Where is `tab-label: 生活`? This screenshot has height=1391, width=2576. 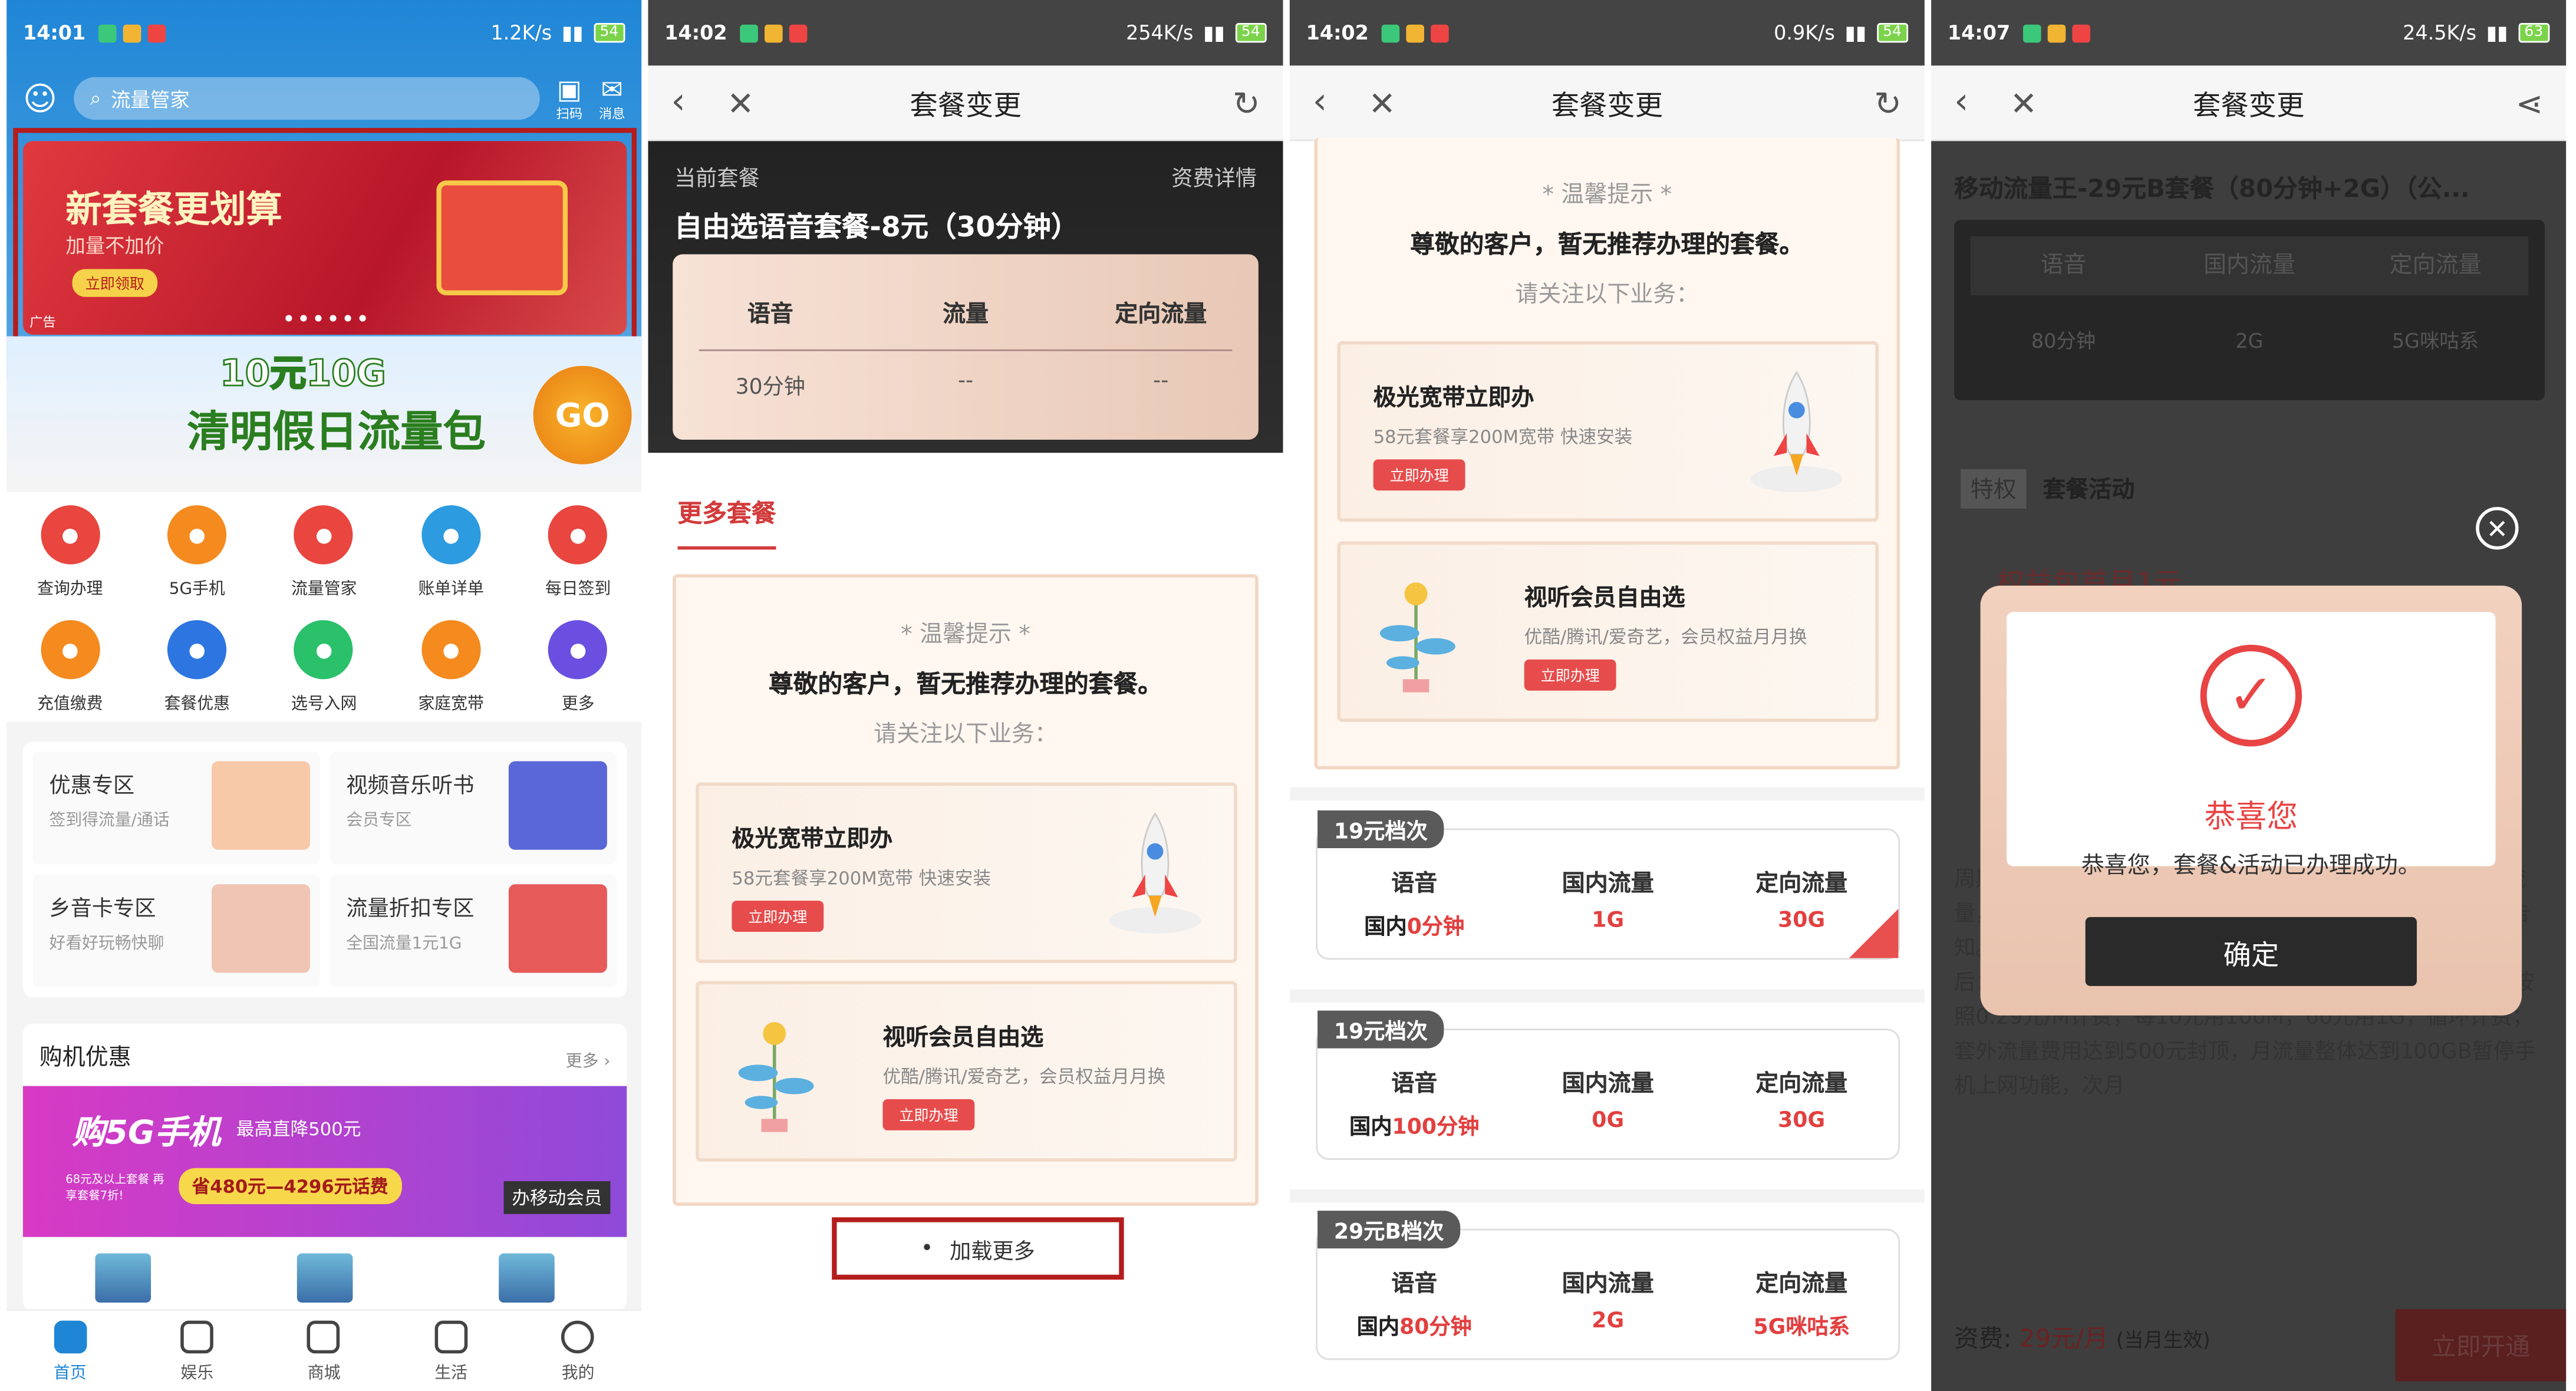 tab-label: 生活 is located at coordinates (450, 1373).